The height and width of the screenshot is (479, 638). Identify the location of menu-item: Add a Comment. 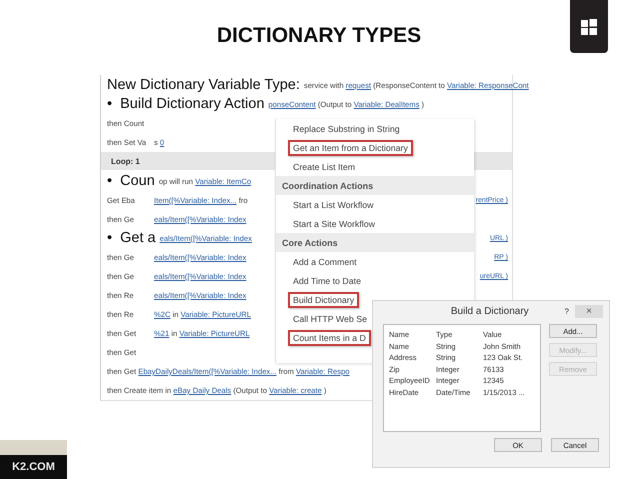
(325, 262).